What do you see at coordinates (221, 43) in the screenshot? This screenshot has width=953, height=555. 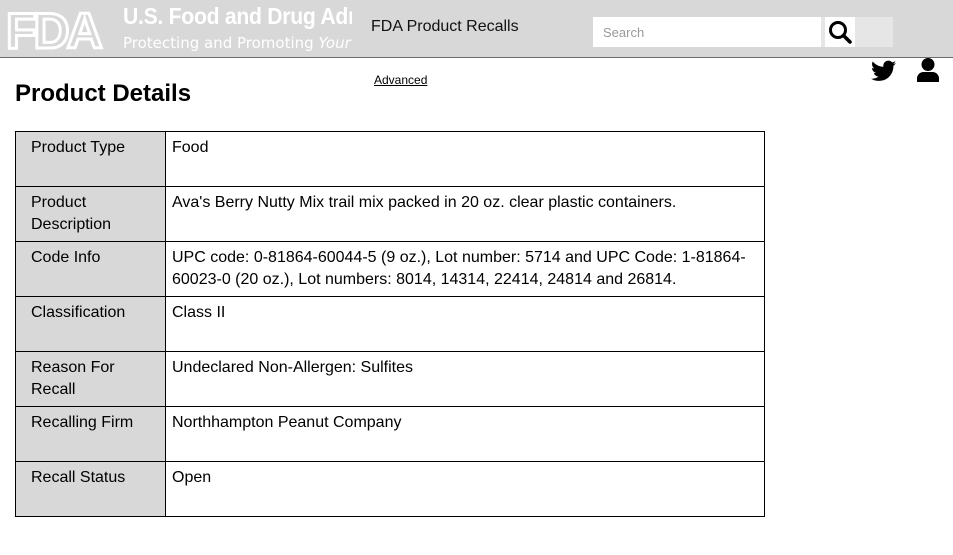 I see `agency-tagline-prefix: Protecting and Promoting` at bounding box center [221, 43].